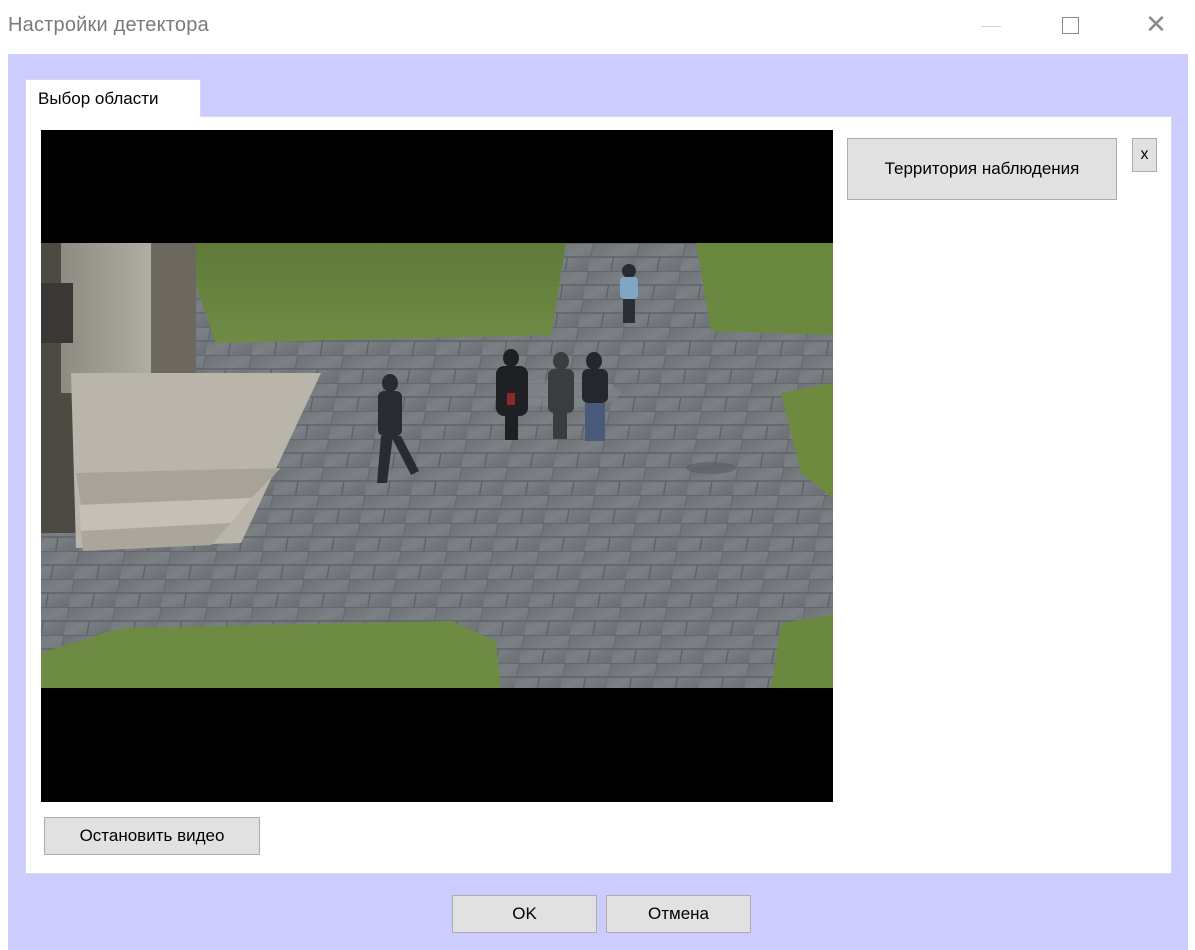 The height and width of the screenshot is (950, 1195). I want to click on area-item-button: Территория наблюдения, so click(982, 169).